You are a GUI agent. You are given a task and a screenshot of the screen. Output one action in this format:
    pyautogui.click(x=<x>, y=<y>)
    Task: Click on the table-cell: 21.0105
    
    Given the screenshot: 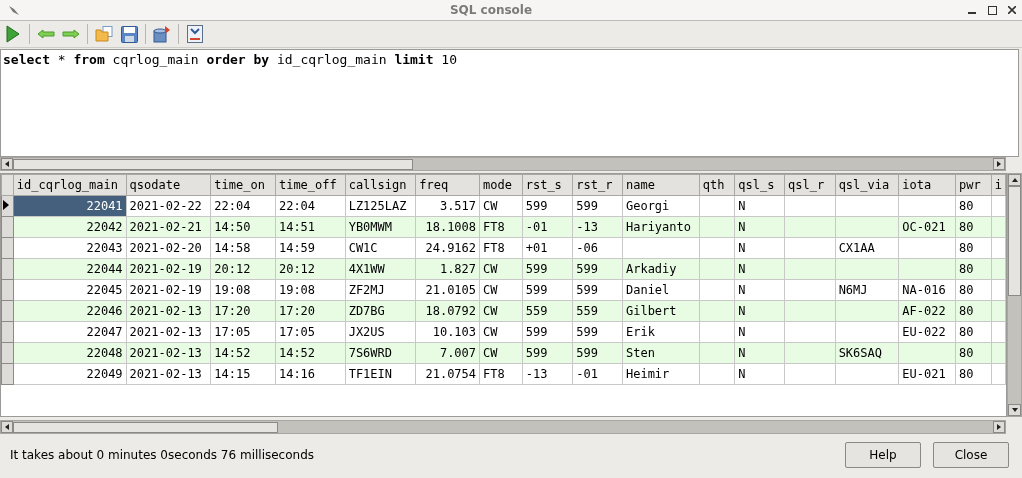 What is the action you would take?
    pyautogui.click(x=447, y=290)
    